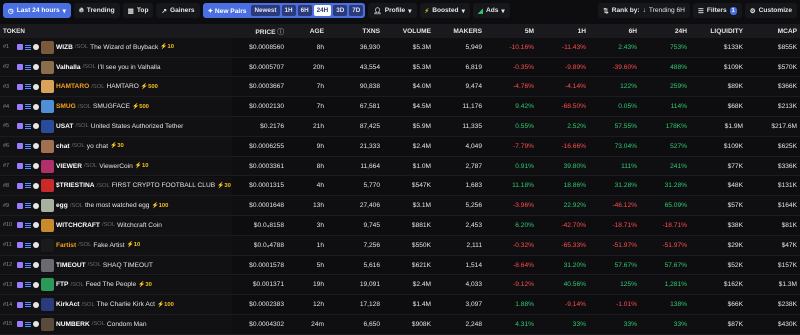  I want to click on profile-filter: 👤︎ Profile ▾, so click(392, 10).